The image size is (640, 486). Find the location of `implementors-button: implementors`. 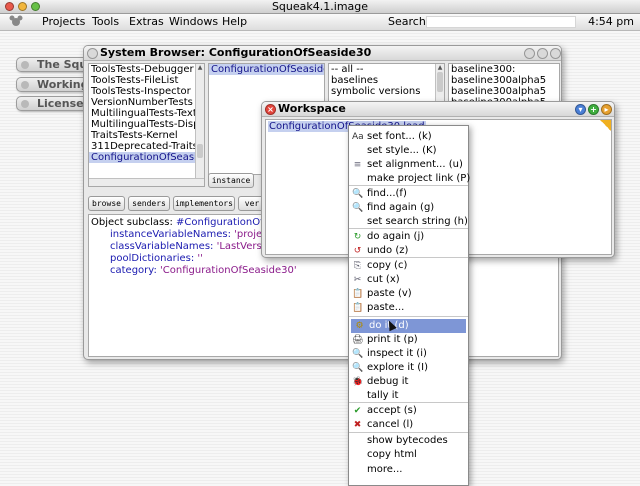

implementors-button: implementors is located at coordinates (204, 203).